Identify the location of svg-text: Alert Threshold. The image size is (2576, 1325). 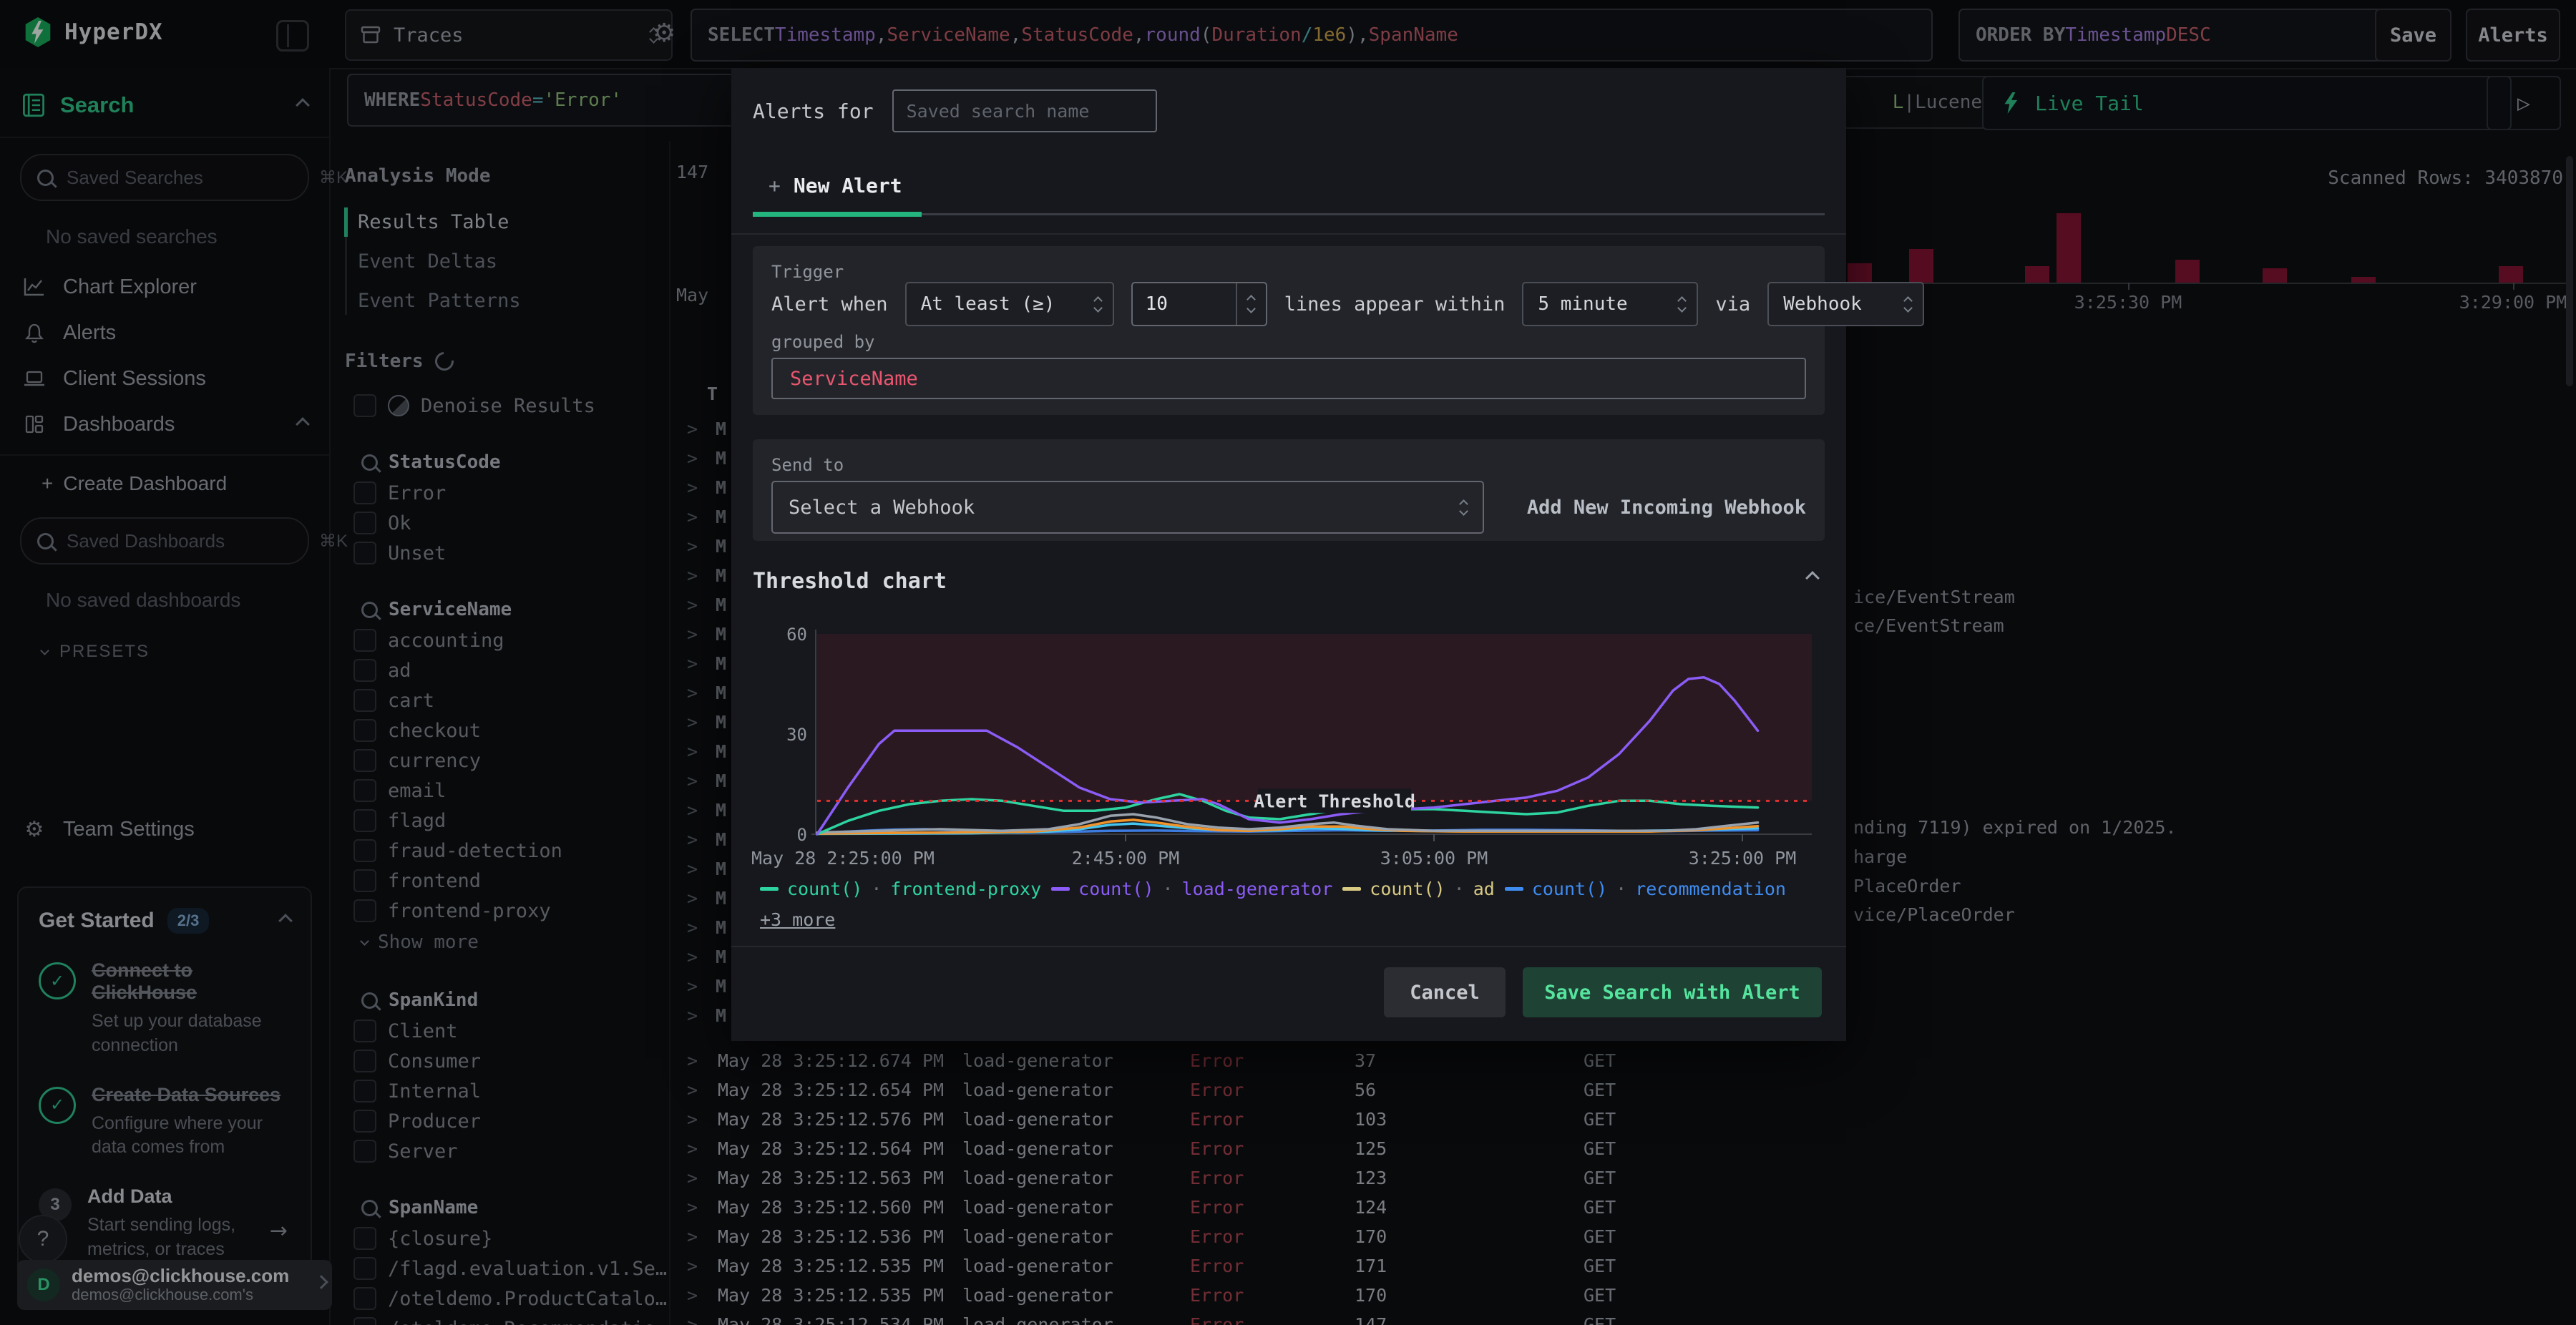
(1334, 801).